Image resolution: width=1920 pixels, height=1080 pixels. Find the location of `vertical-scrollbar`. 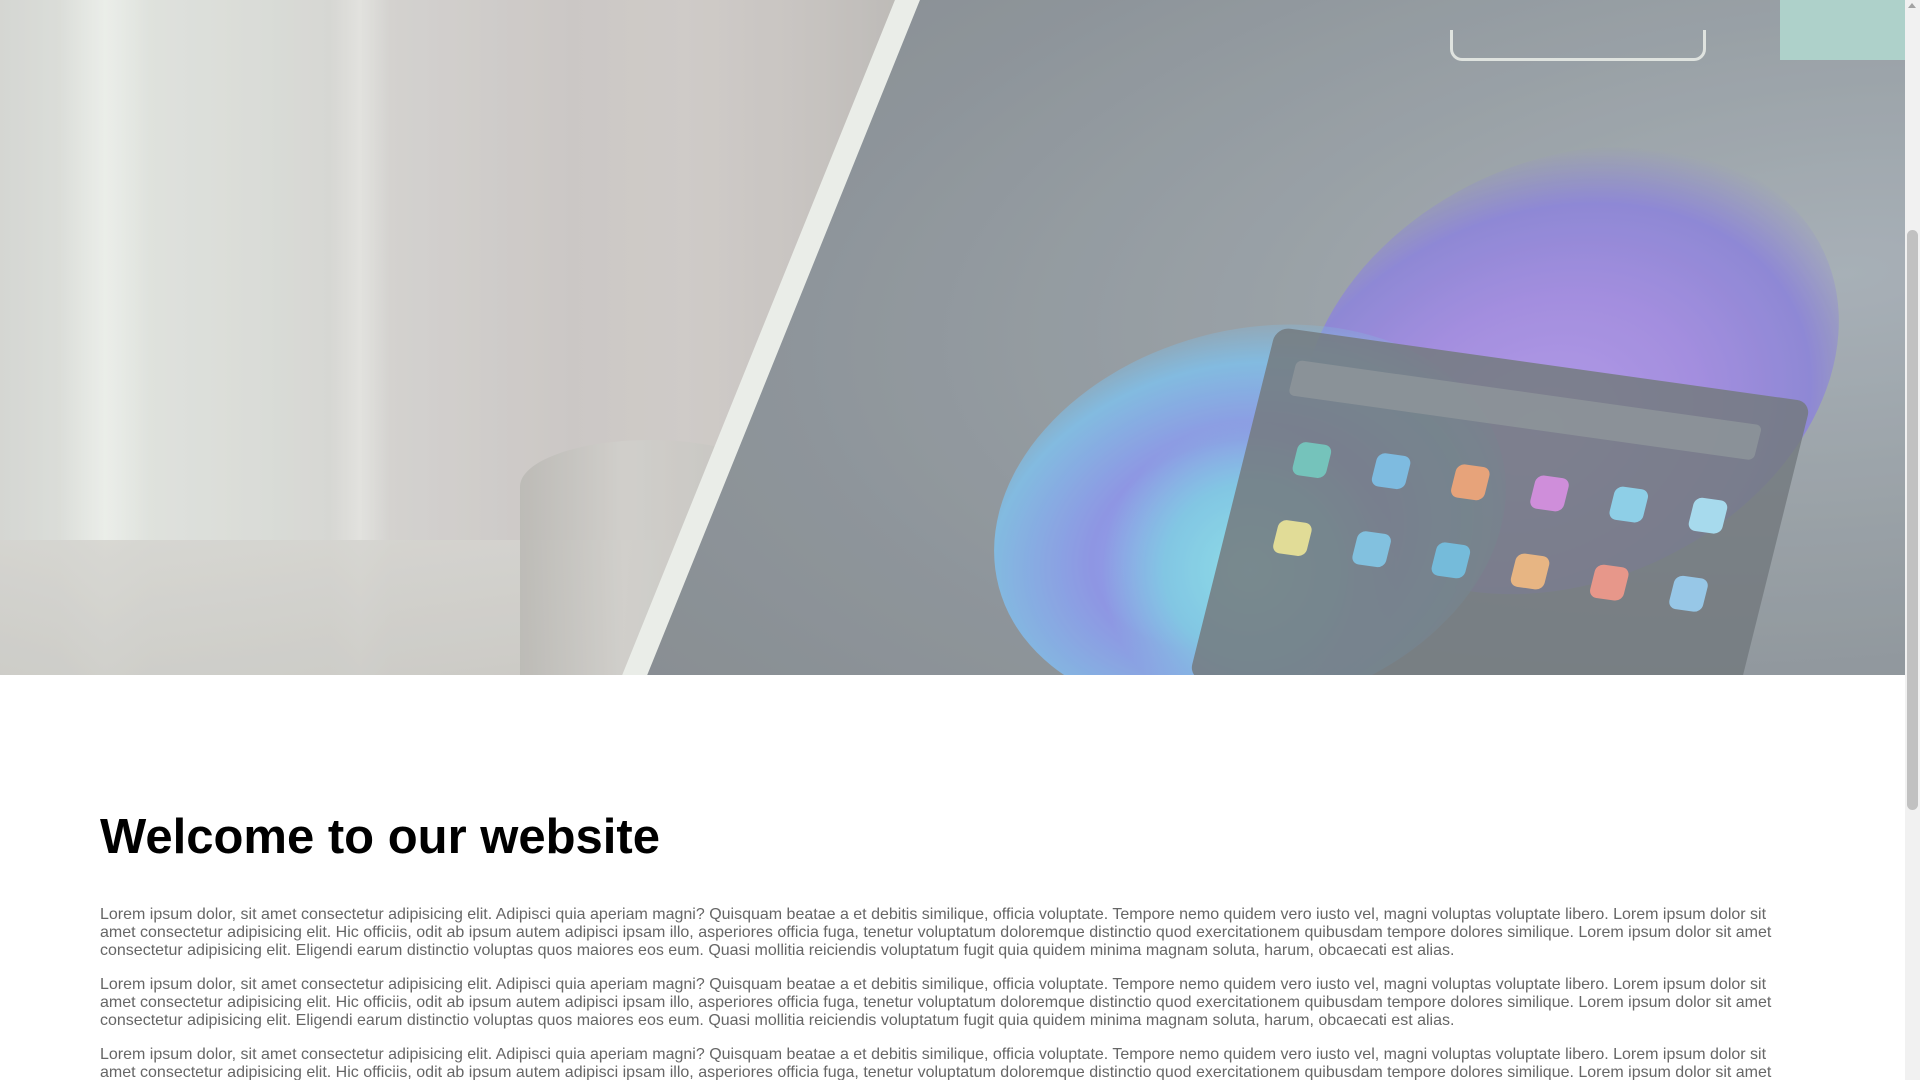

vertical-scrollbar is located at coordinates (1912, 540).